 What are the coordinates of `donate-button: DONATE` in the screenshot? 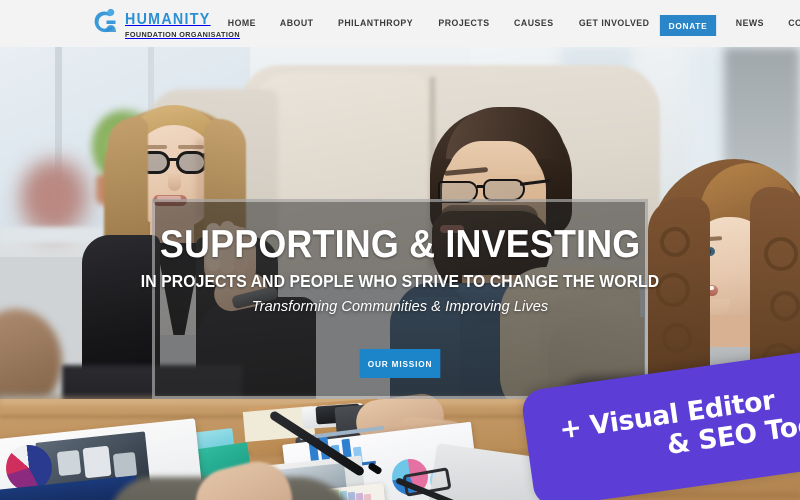 It's located at (688, 25).